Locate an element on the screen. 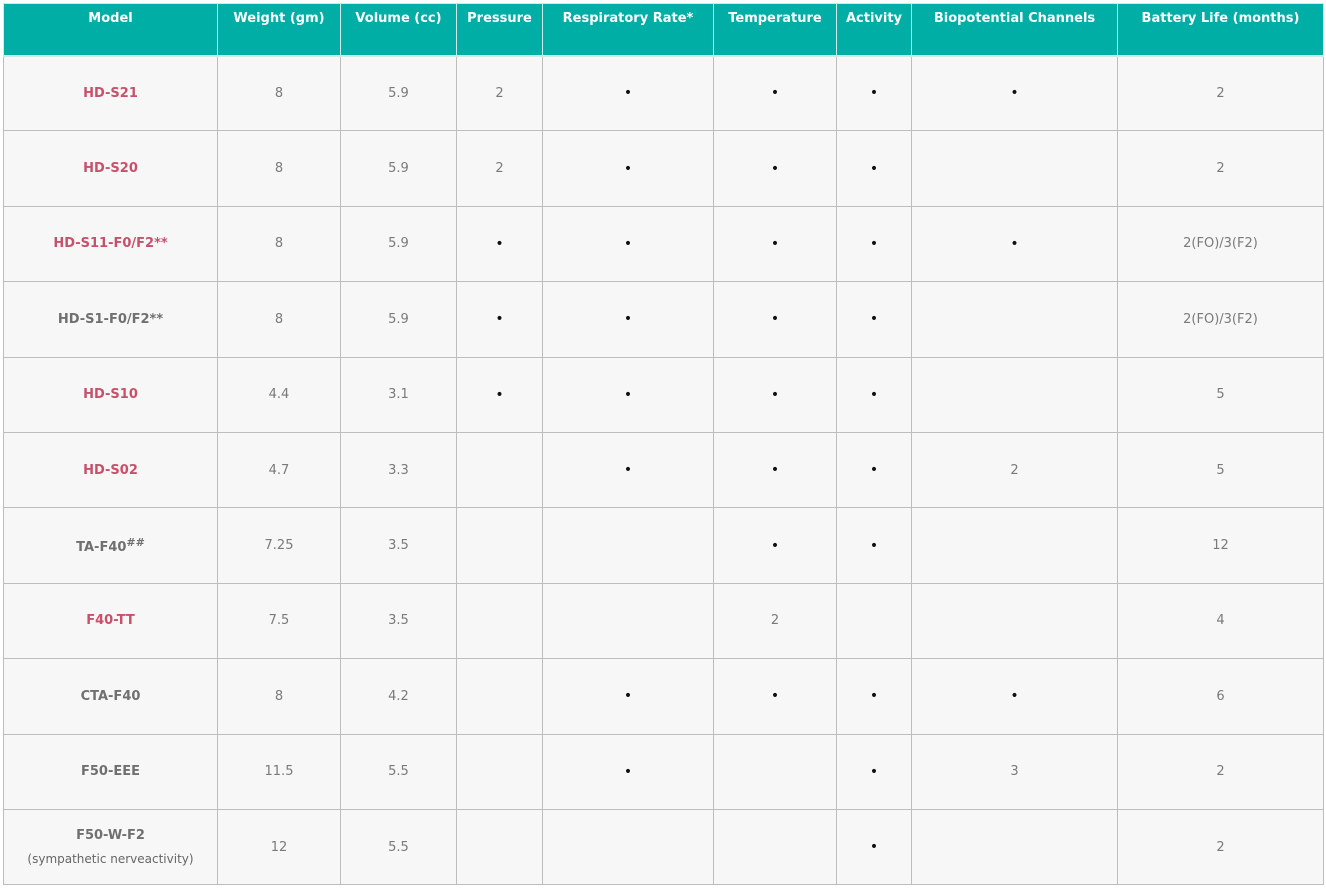 Image resolution: width=1326 pixels, height=888 pixels. model-link: HD-S20 is located at coordinates (110, 168).